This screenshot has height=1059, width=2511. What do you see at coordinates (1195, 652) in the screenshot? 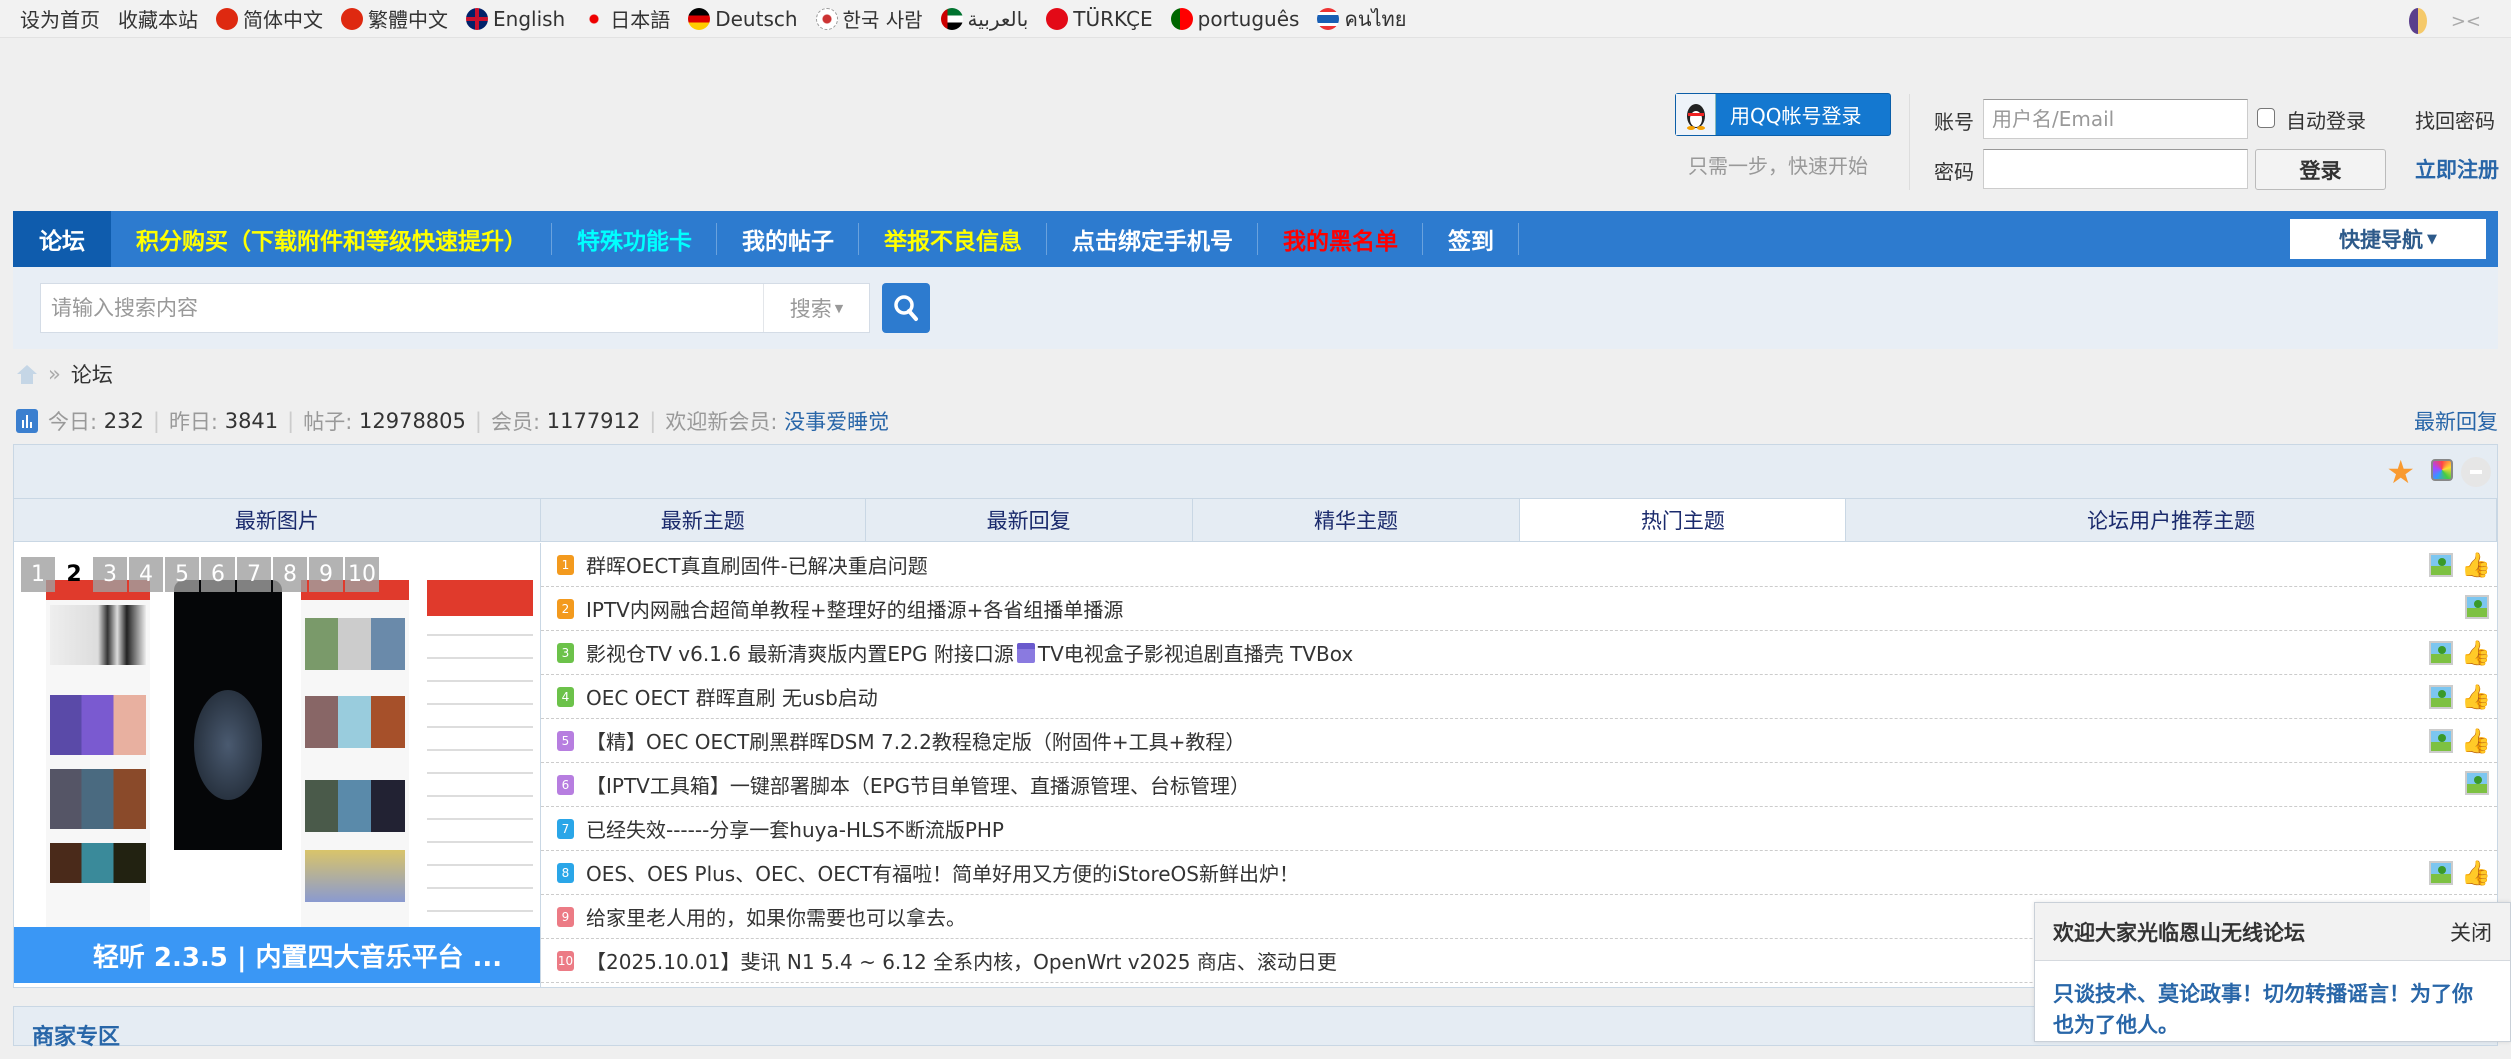
I see `thread-title-suffix: TV电视盒子影视追剧直播壳 TVBox` at bounding box center [1195, 652].